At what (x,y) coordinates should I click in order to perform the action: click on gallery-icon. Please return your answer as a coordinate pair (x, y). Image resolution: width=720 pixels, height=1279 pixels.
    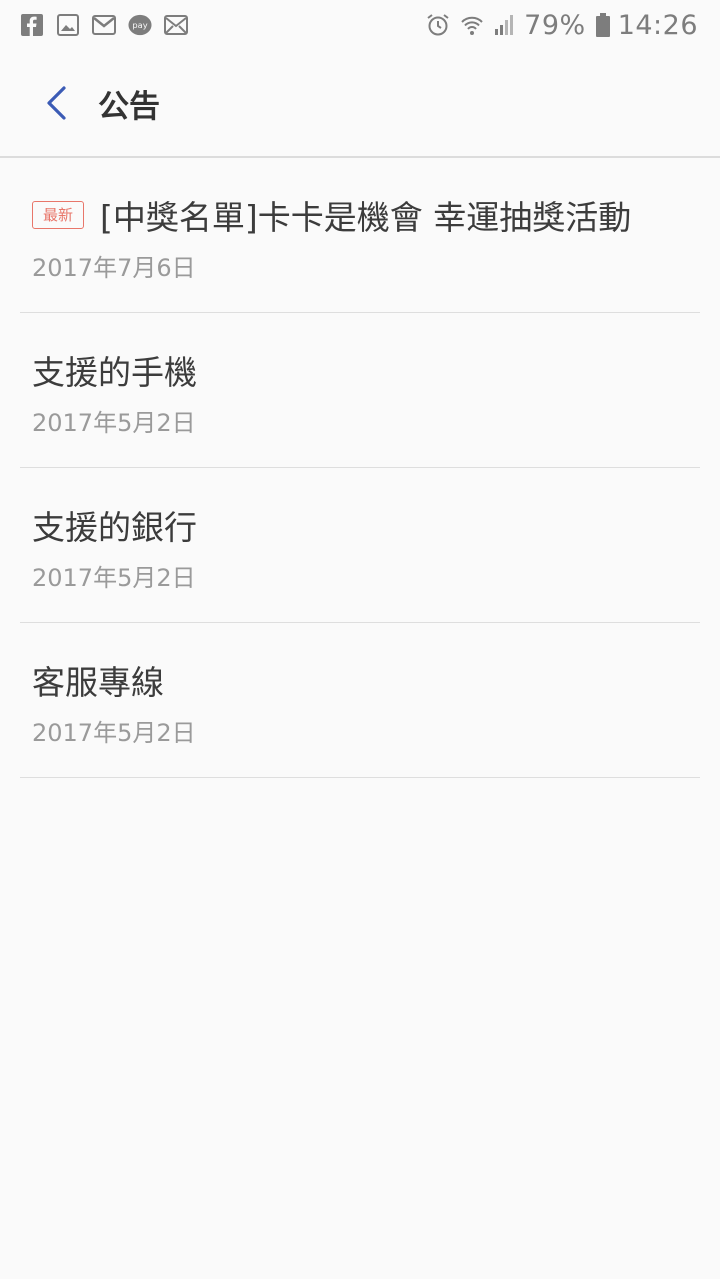
    Looking at the image, I should click on (68, 25).